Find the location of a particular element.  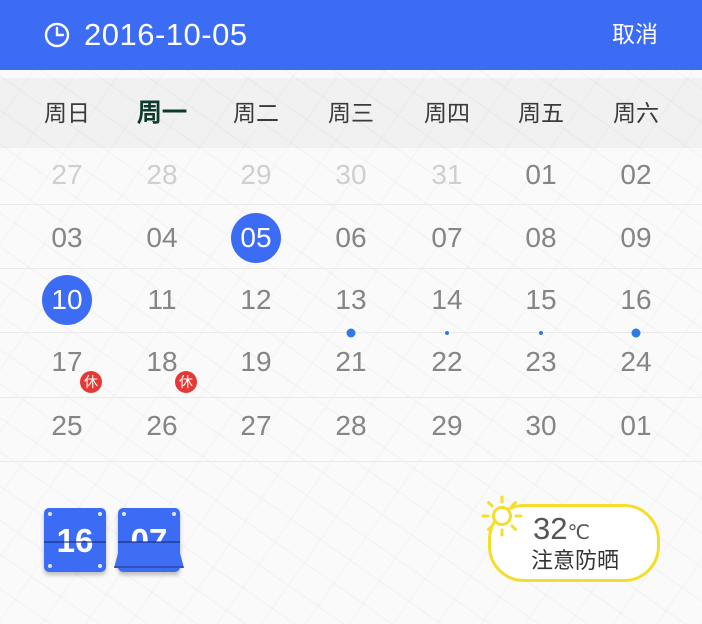

minute-flip-card: 07 is located at coordinates (149, 540).